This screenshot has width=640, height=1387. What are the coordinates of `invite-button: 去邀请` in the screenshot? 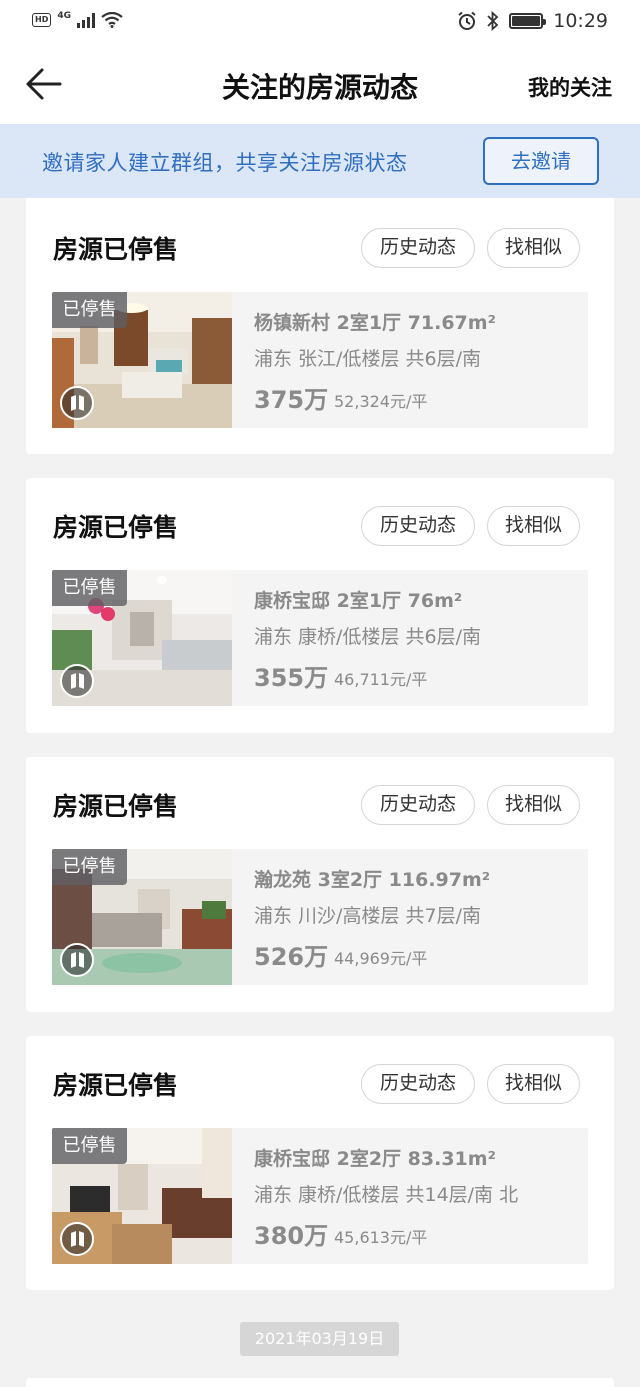 It's located at (541, 161).